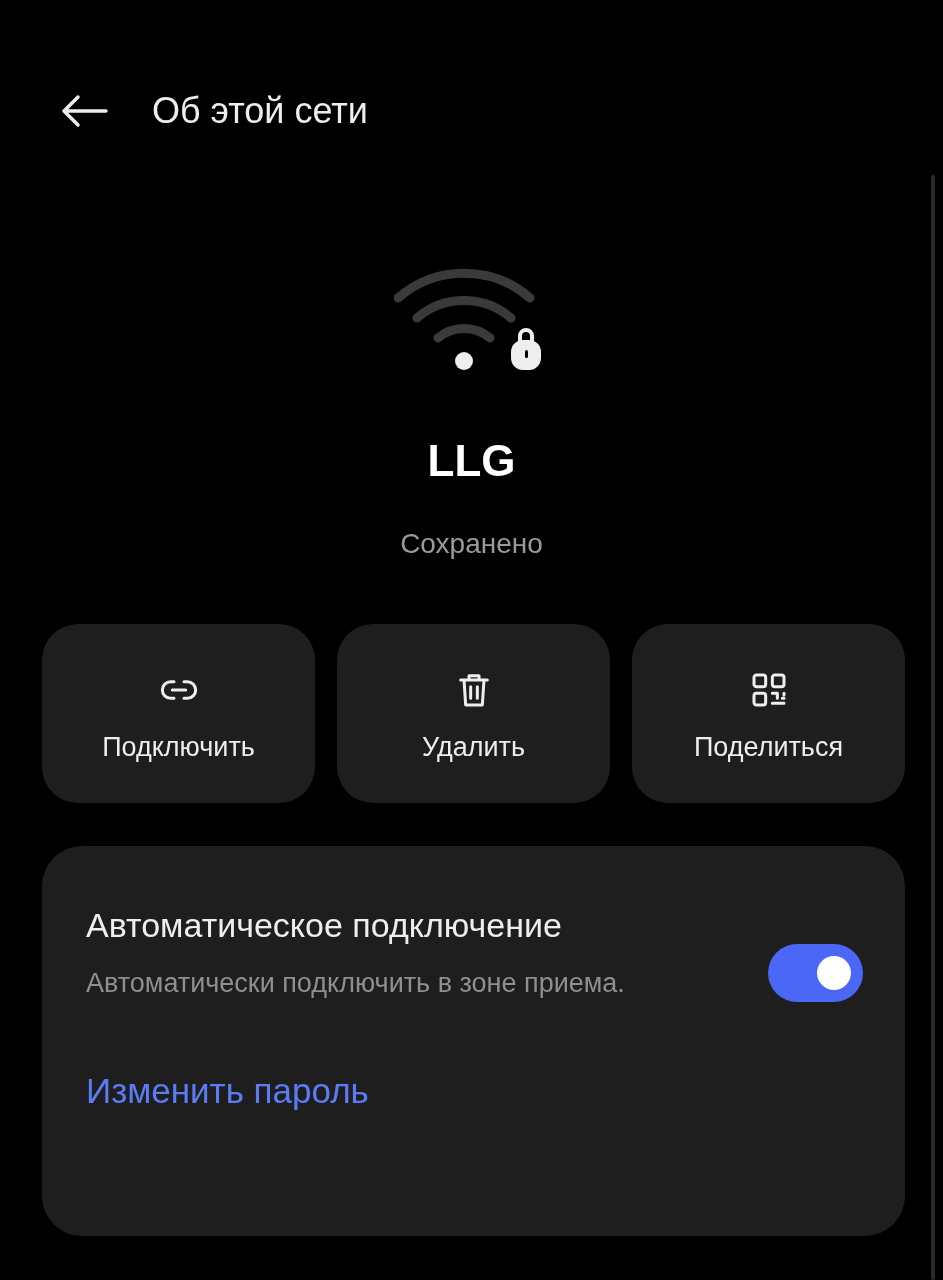  Describe the element at coordinates (471, 461) in the screenshot. I see `network-name: LLG` at that location.